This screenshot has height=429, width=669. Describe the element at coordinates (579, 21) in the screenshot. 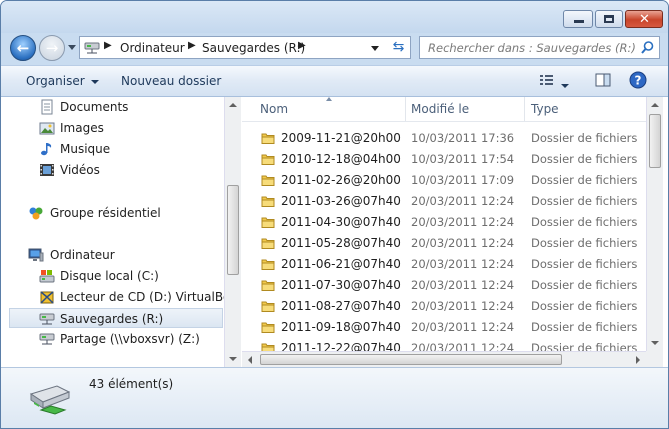

I see `minimize-icon` at that location.